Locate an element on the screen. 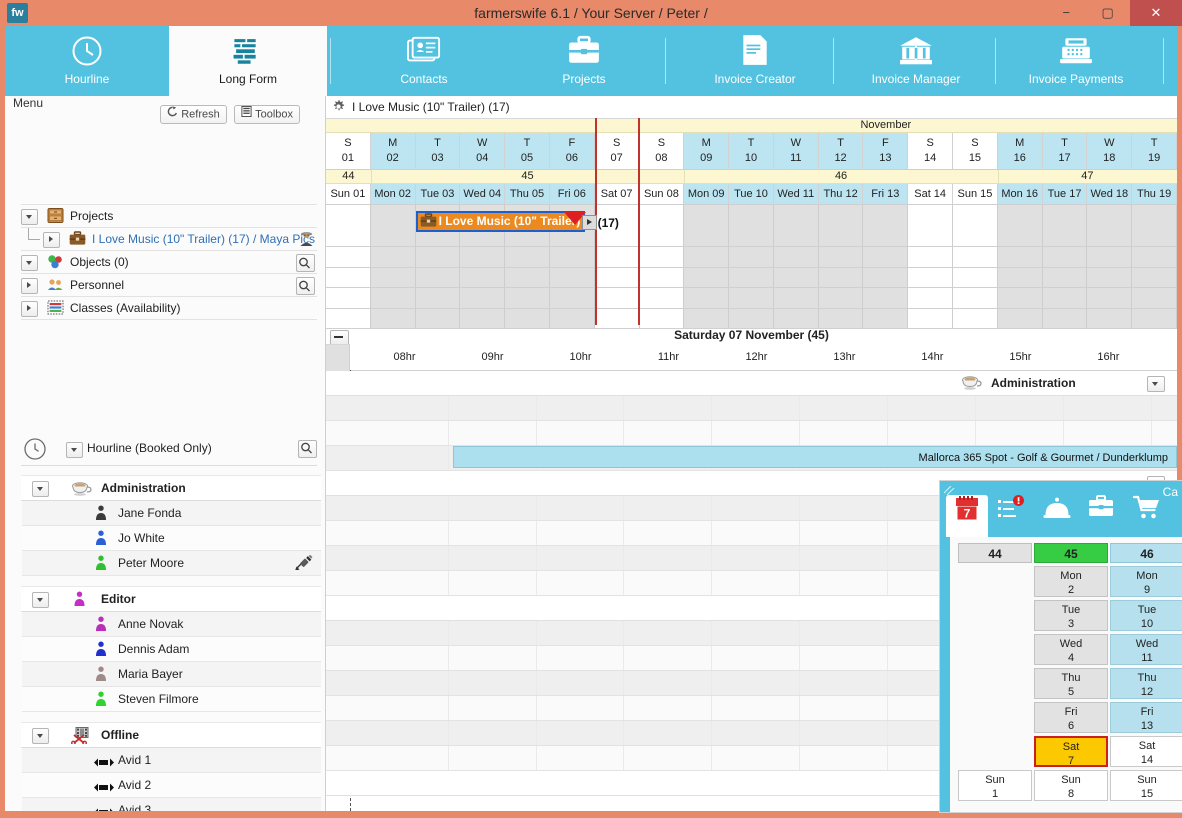 The width and height of the screenshot is (1182, 818). gantt-day-cell: Tue 10 is located at coordinates (751, 194).